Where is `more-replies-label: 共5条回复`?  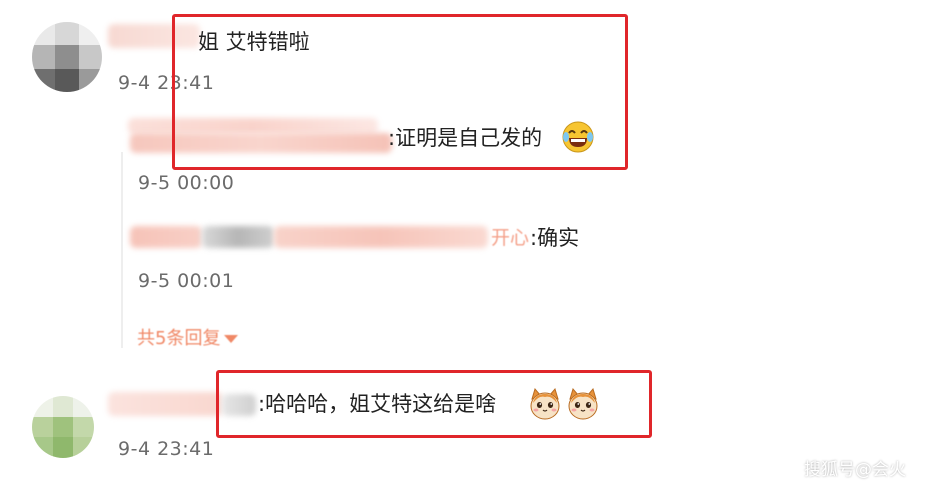
more-replies-label: 共5条回复 is located at coordinates (179, 338).